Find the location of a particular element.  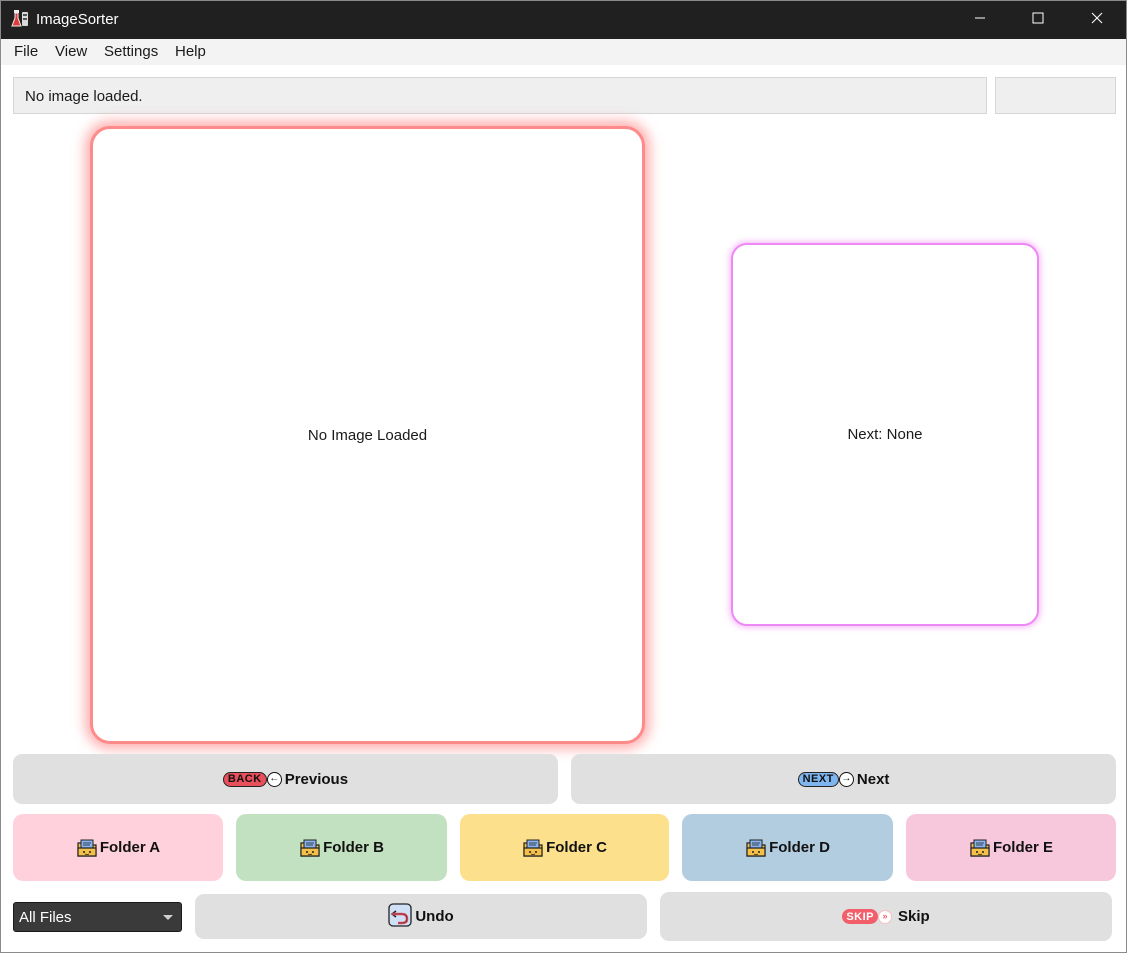

file-filter-value: All Files is located at coordinates (45, 917).